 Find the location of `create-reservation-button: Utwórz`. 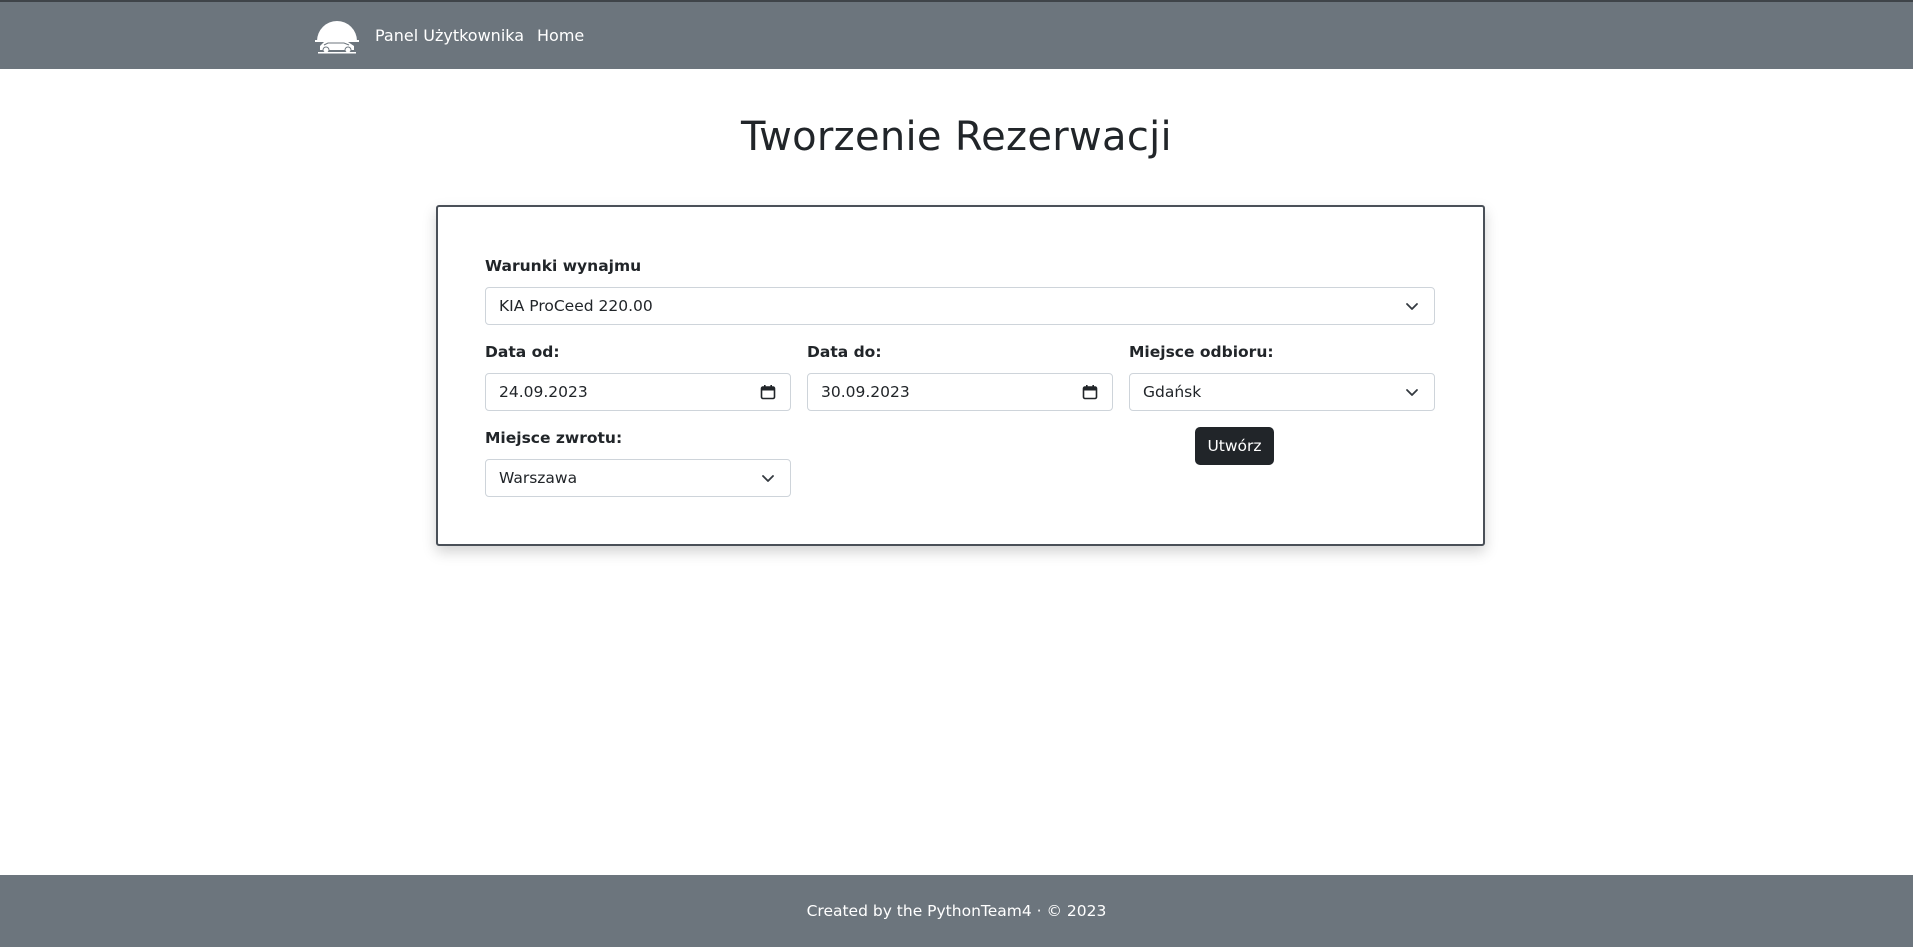

create-reservation-button: Utwórz is located at coordinates (1234, 446).